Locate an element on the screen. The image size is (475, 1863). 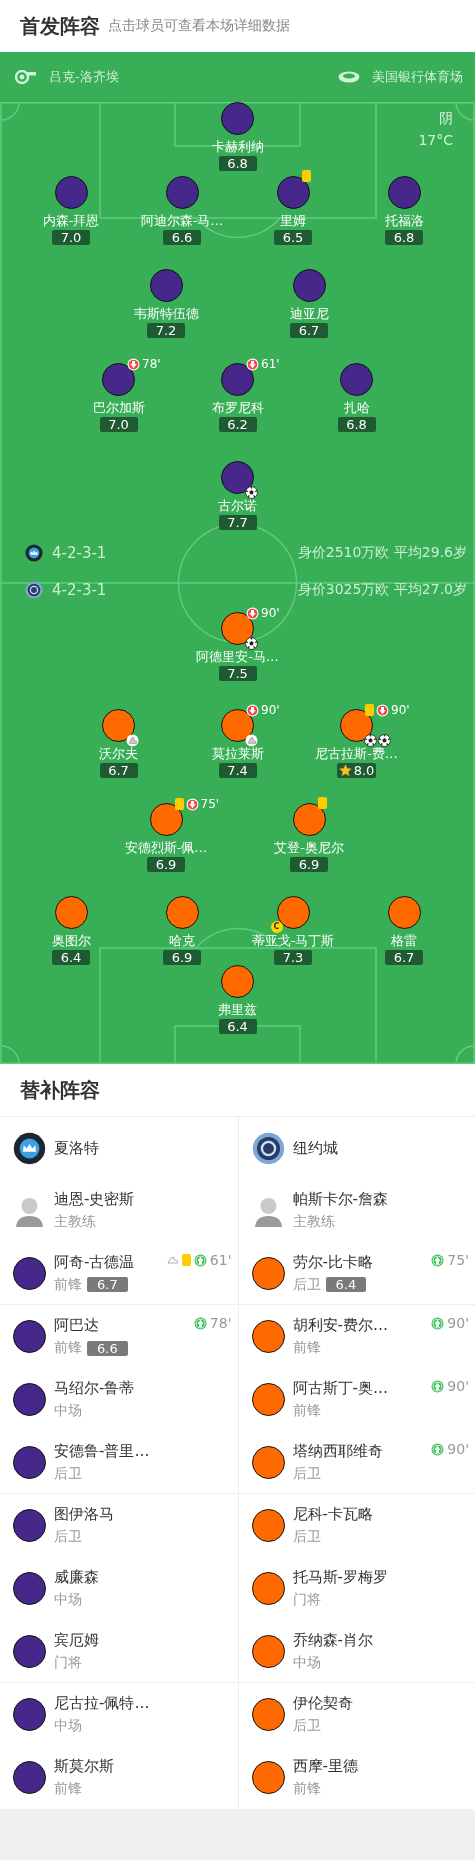
player-rating: 6.6 is located at coordinates (182, 237).